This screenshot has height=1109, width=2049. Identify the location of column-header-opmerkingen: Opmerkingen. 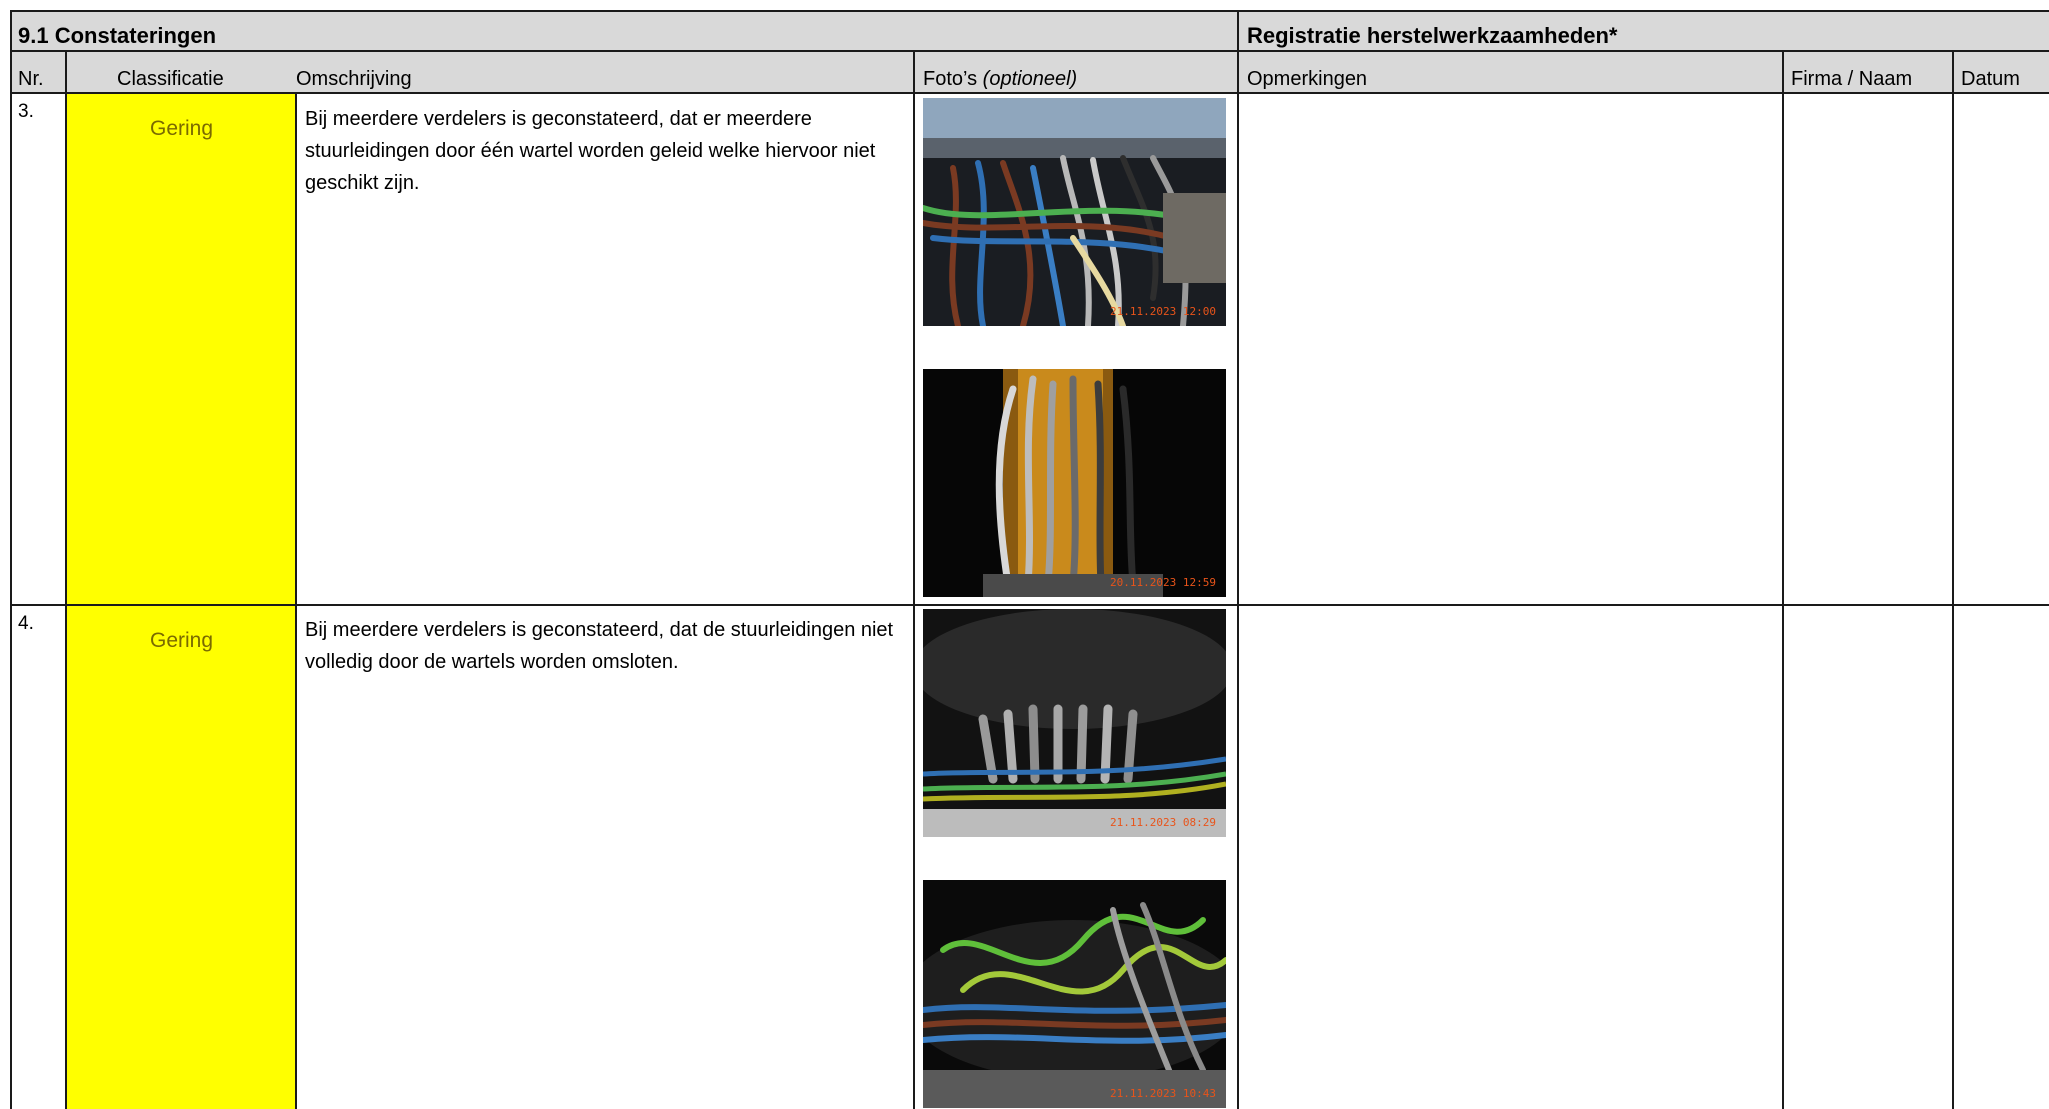
(1307, 79).